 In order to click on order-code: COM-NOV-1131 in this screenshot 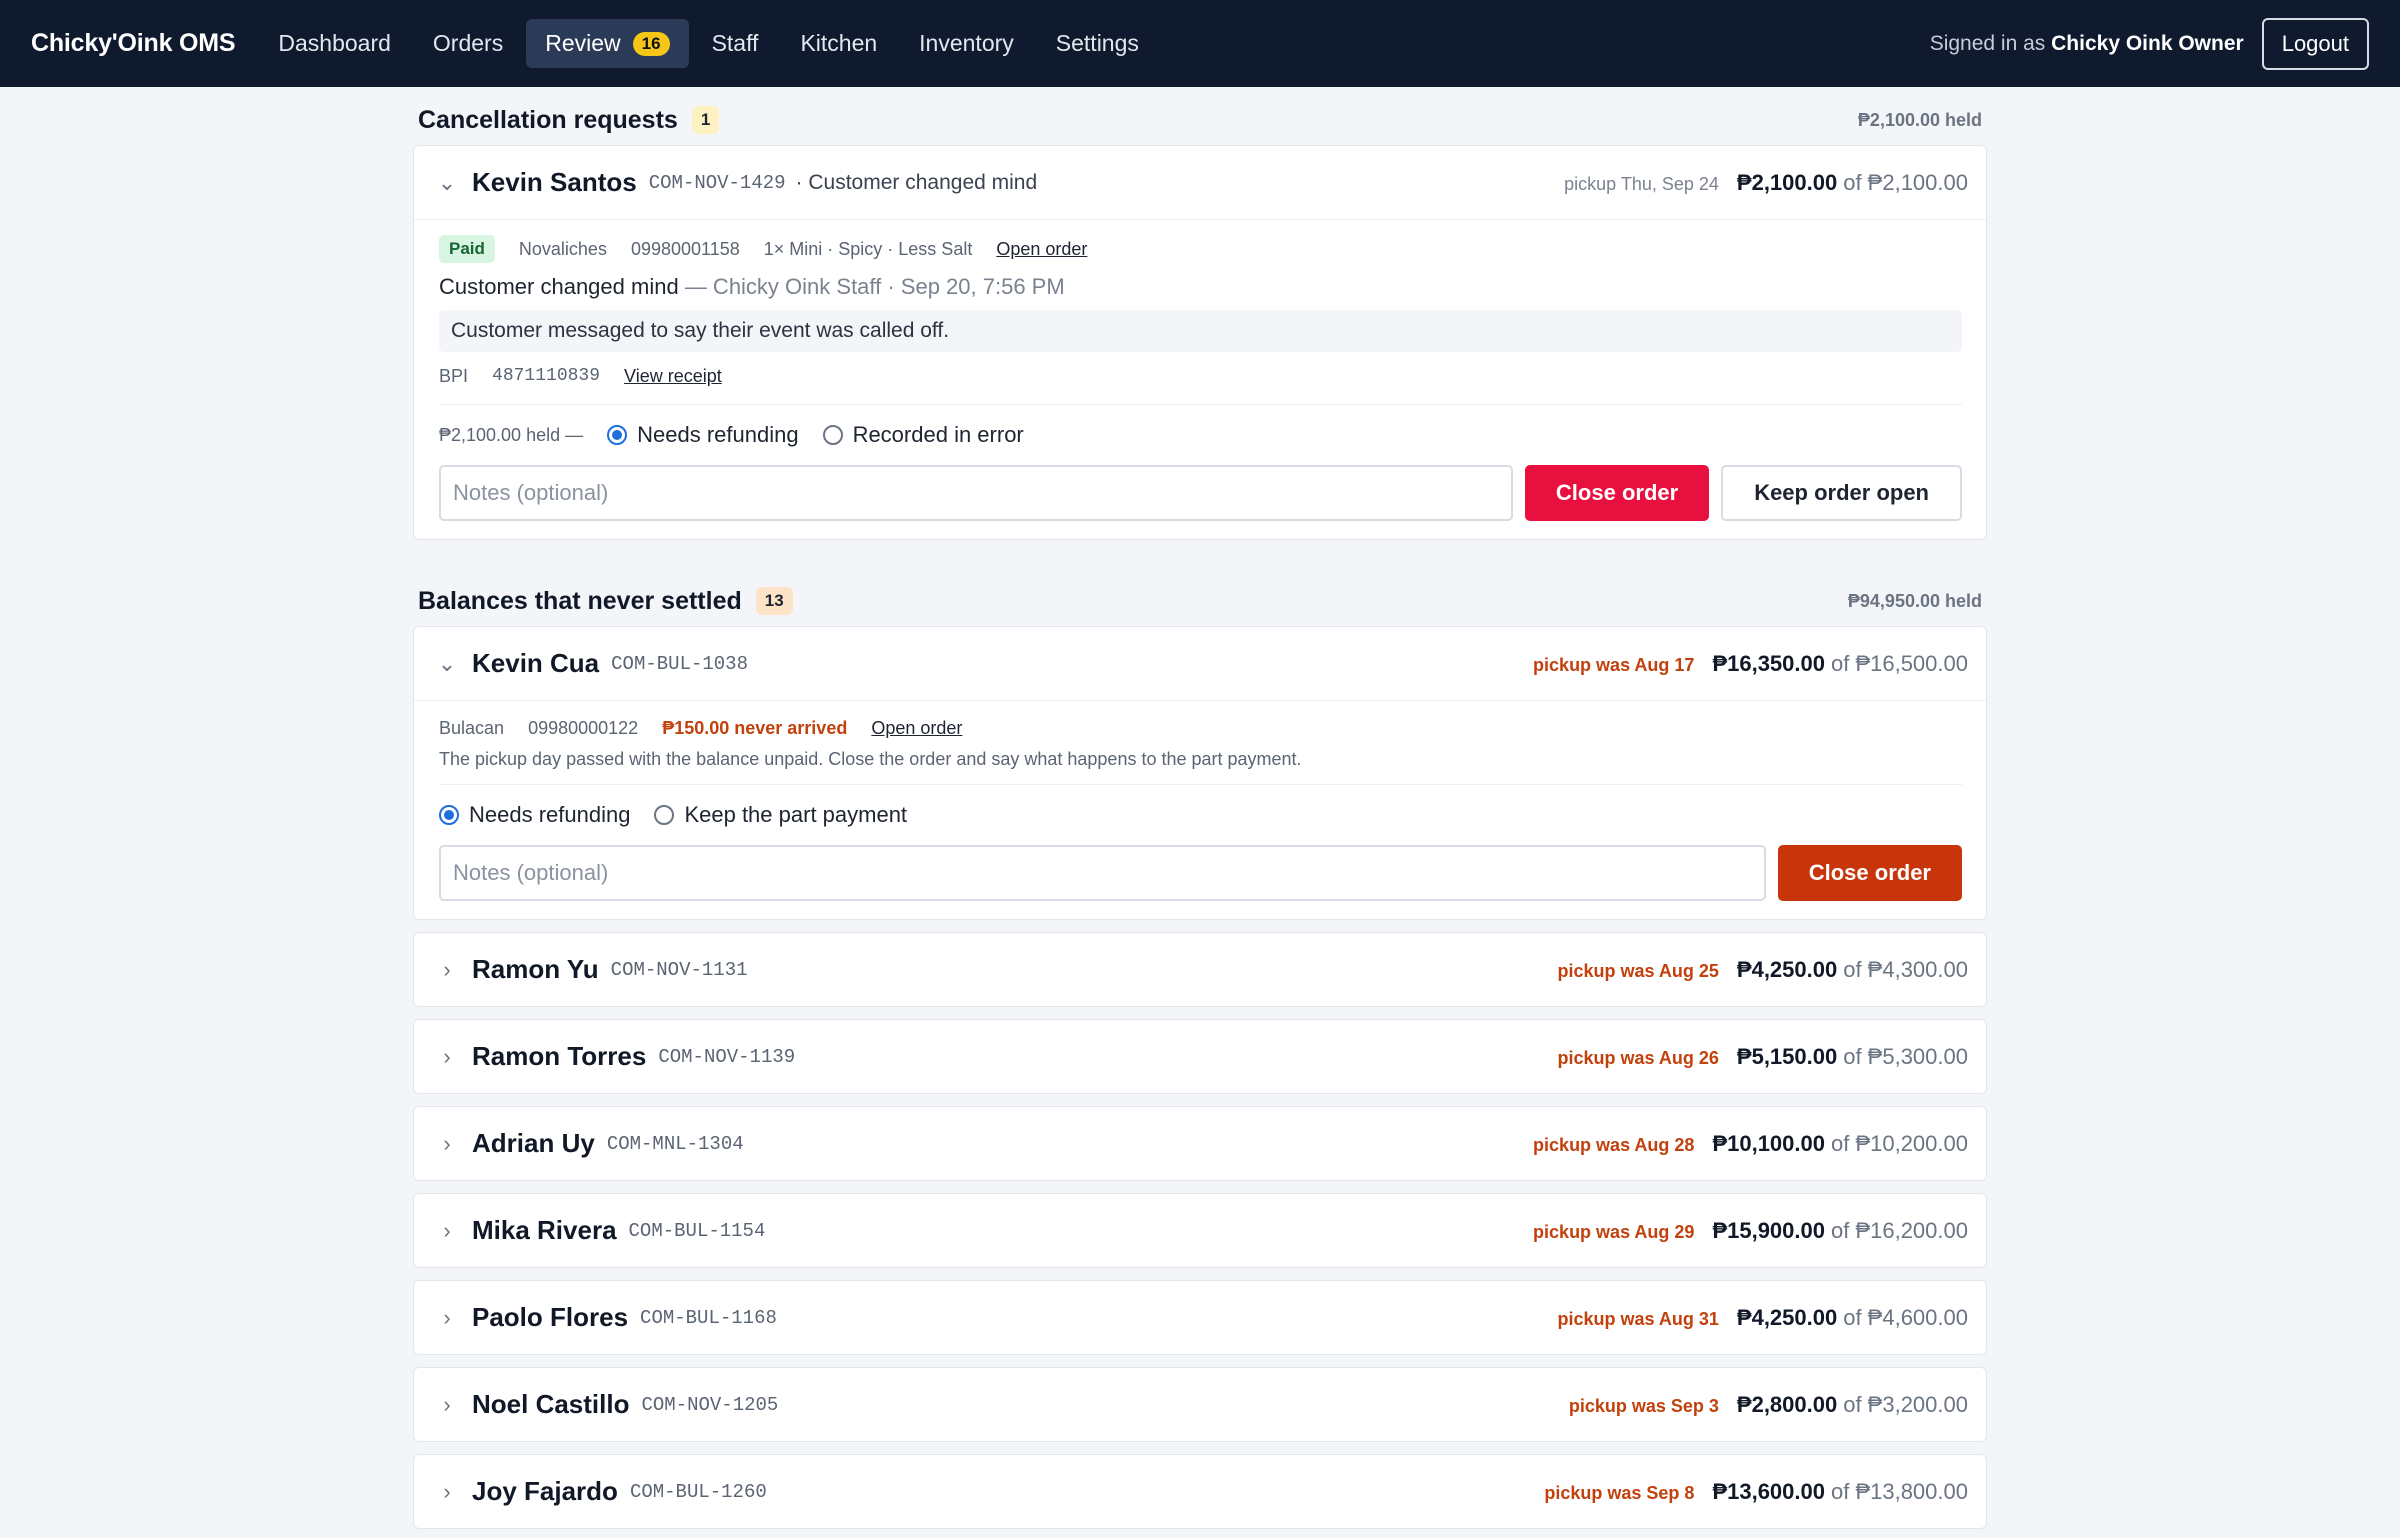, I will do `click(679, 969)`.